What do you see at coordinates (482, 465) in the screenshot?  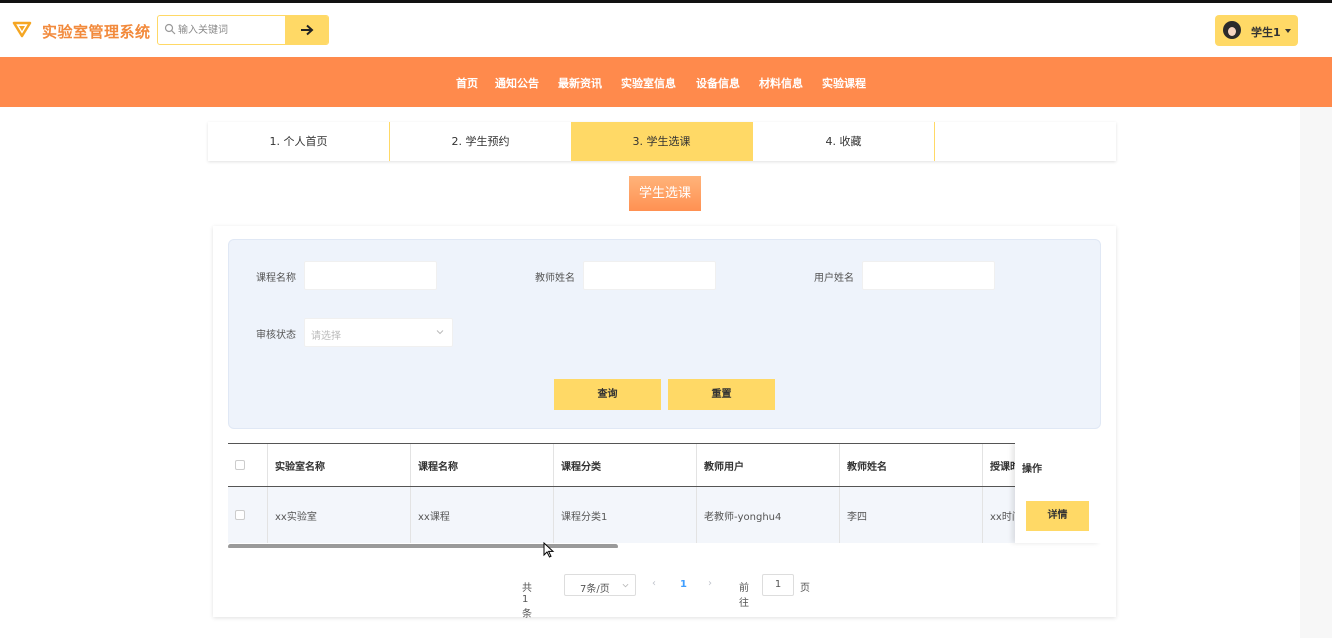 I see `column-header: 课程名称` at bounding box center [482, 465].